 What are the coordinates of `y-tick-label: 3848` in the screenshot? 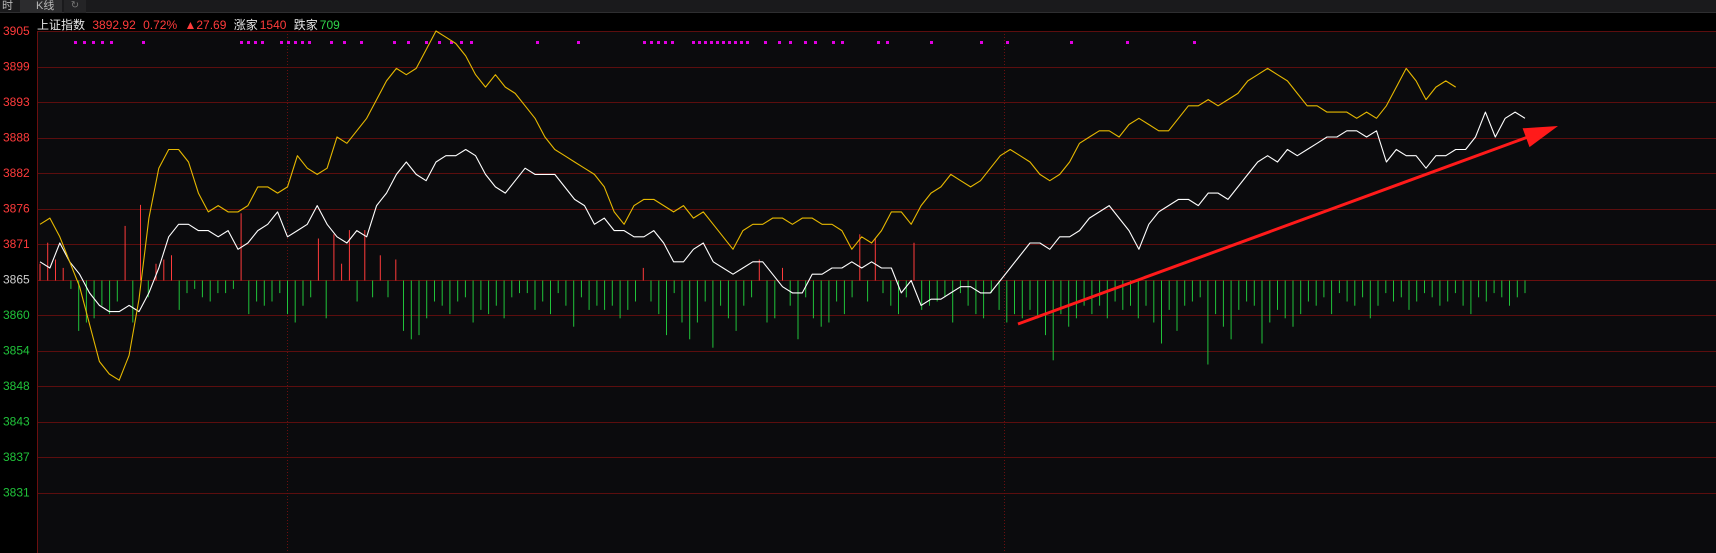 It's located at (16, 386).